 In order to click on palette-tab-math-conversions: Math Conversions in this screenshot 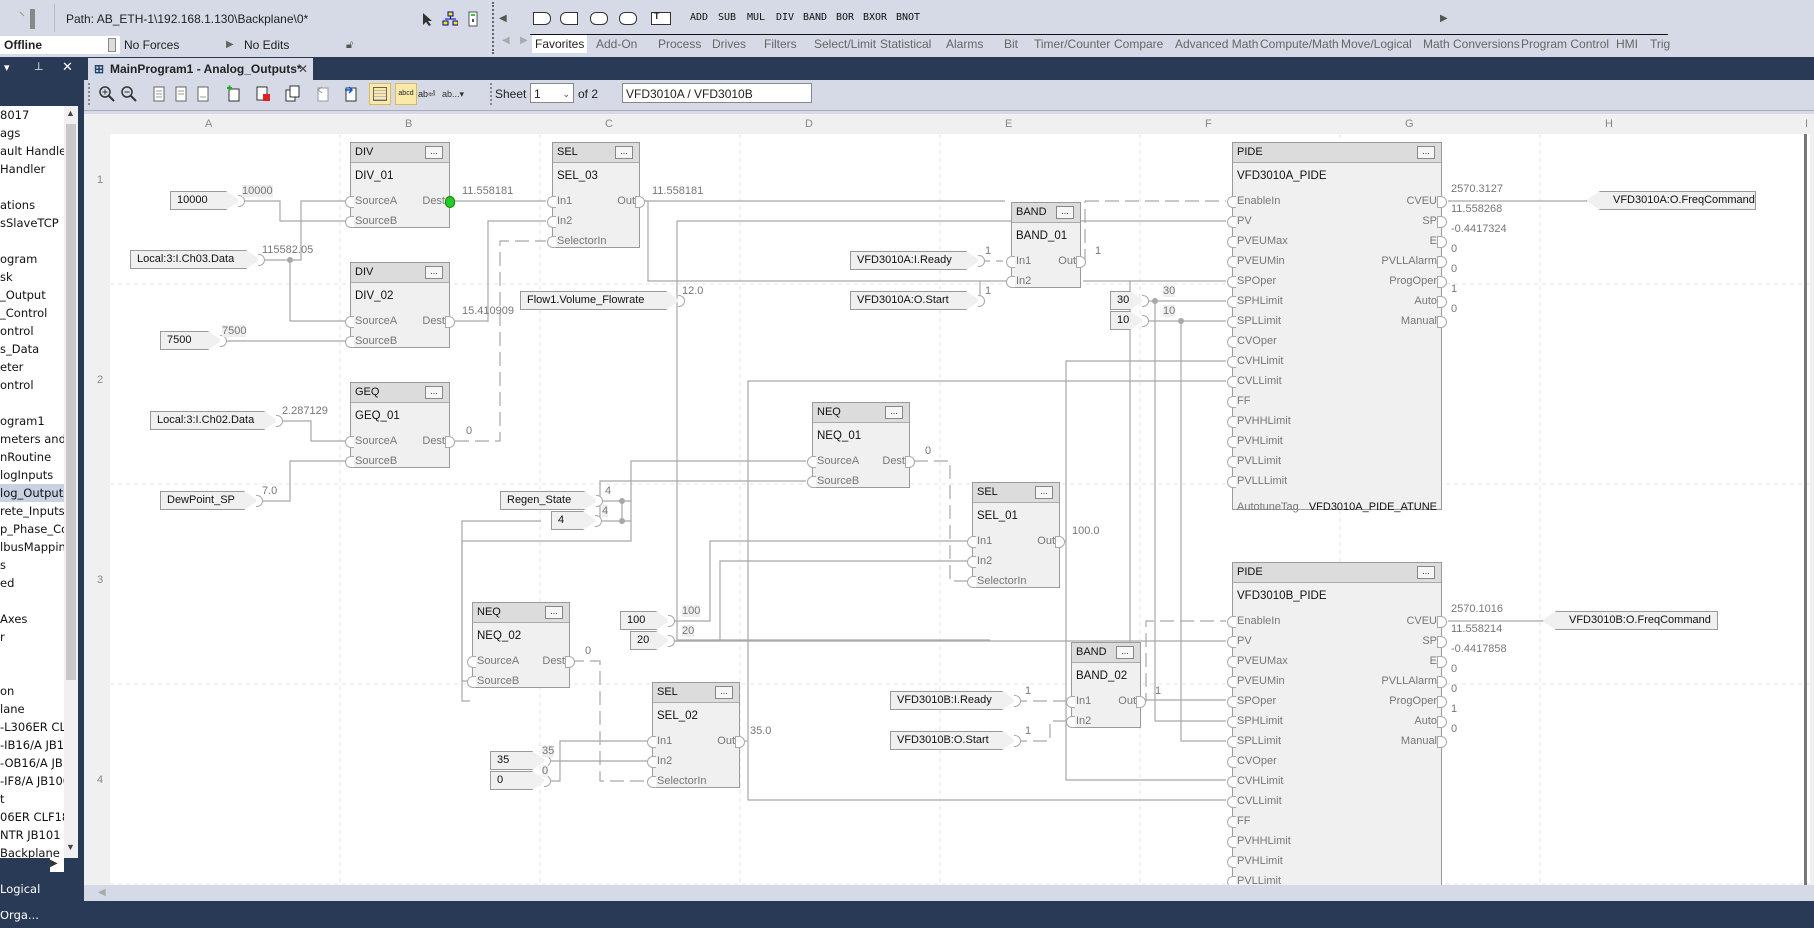, I will do `click(1471, 44)`.